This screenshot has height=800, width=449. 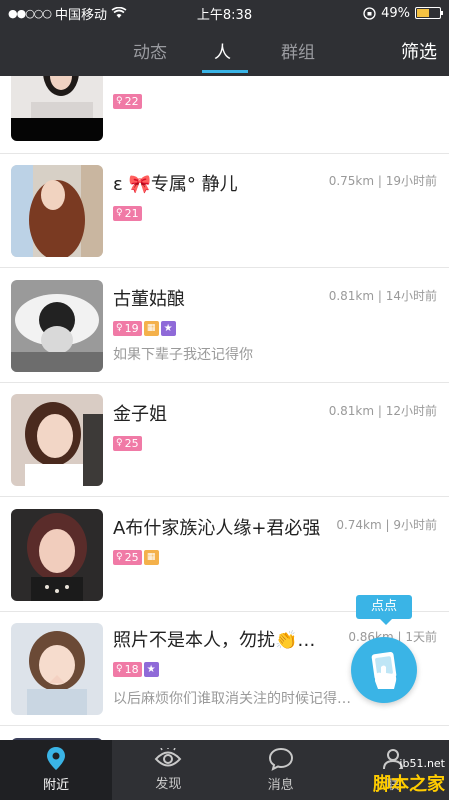 I want to click on dian-dian-button, so click(x=384, y=670).